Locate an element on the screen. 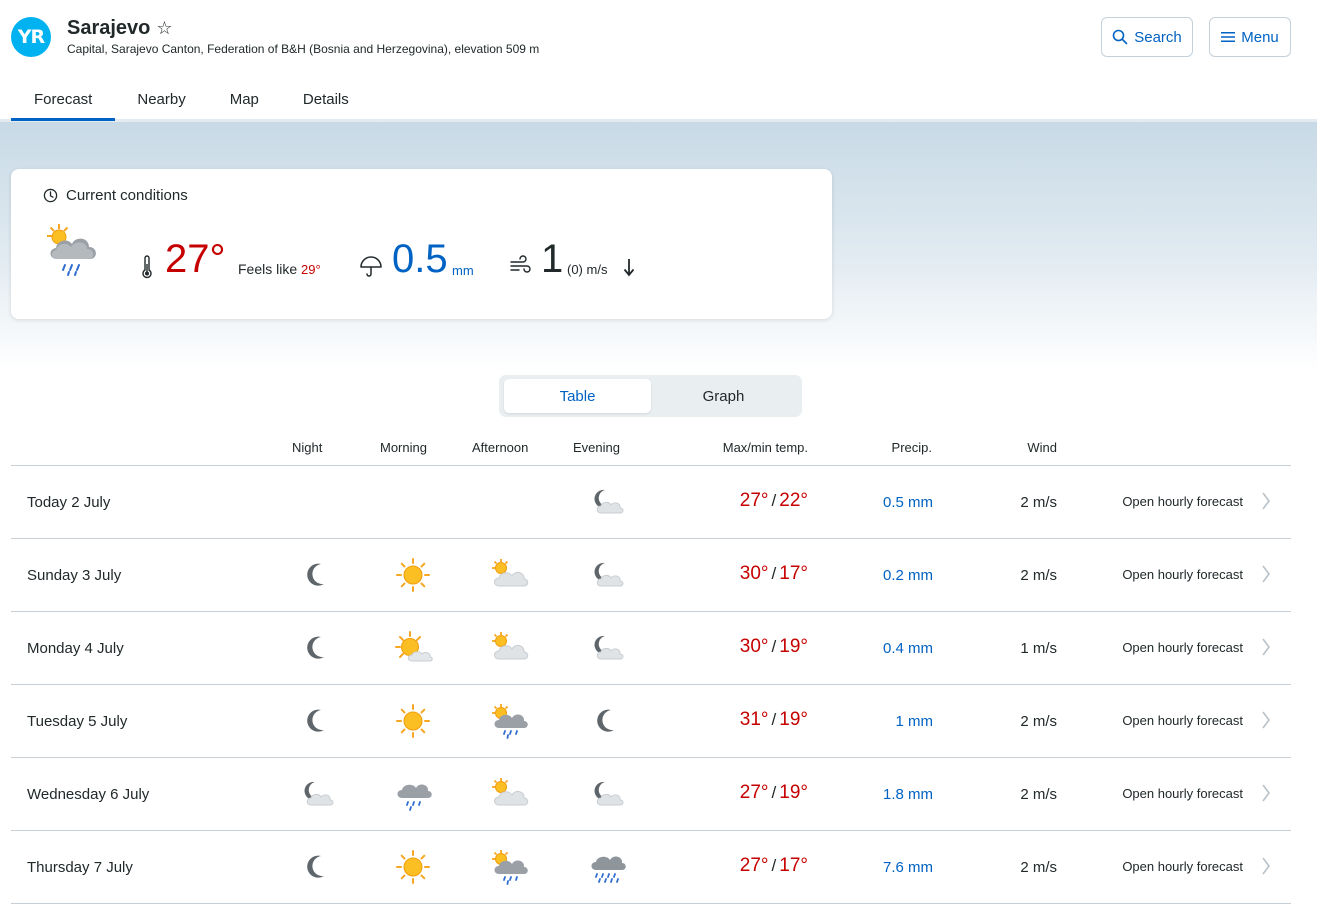 Image resolution: width=1317 pixels, height=904 pixels. partly-cloudy-rain-icon is located at coordinates (71, 250).